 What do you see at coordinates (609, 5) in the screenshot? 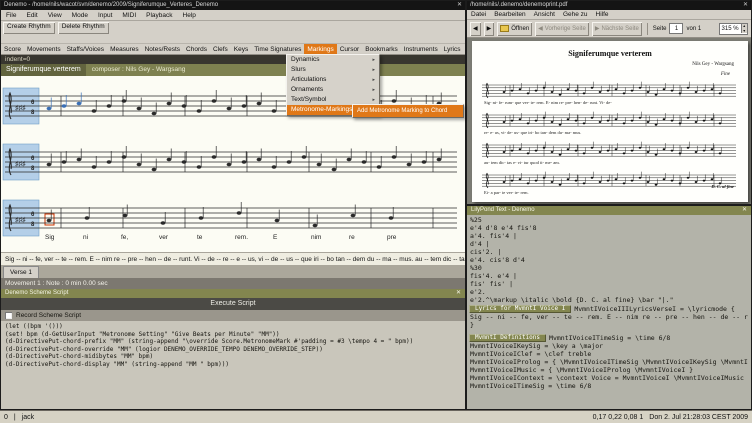
I see `pdf-titlebar: /home/nils/.denemo/denemoprint.pdf ✕` at bounding box center [609, 5].